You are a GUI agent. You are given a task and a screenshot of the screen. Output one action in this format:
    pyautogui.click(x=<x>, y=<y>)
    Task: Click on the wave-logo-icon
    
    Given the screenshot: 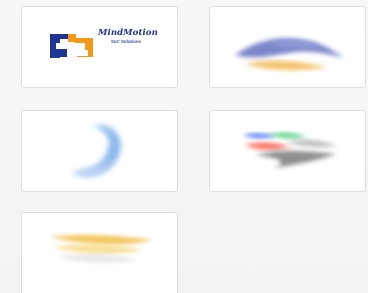 What is the action you would take?
    pyautogui.click(x=290, y=150)
    